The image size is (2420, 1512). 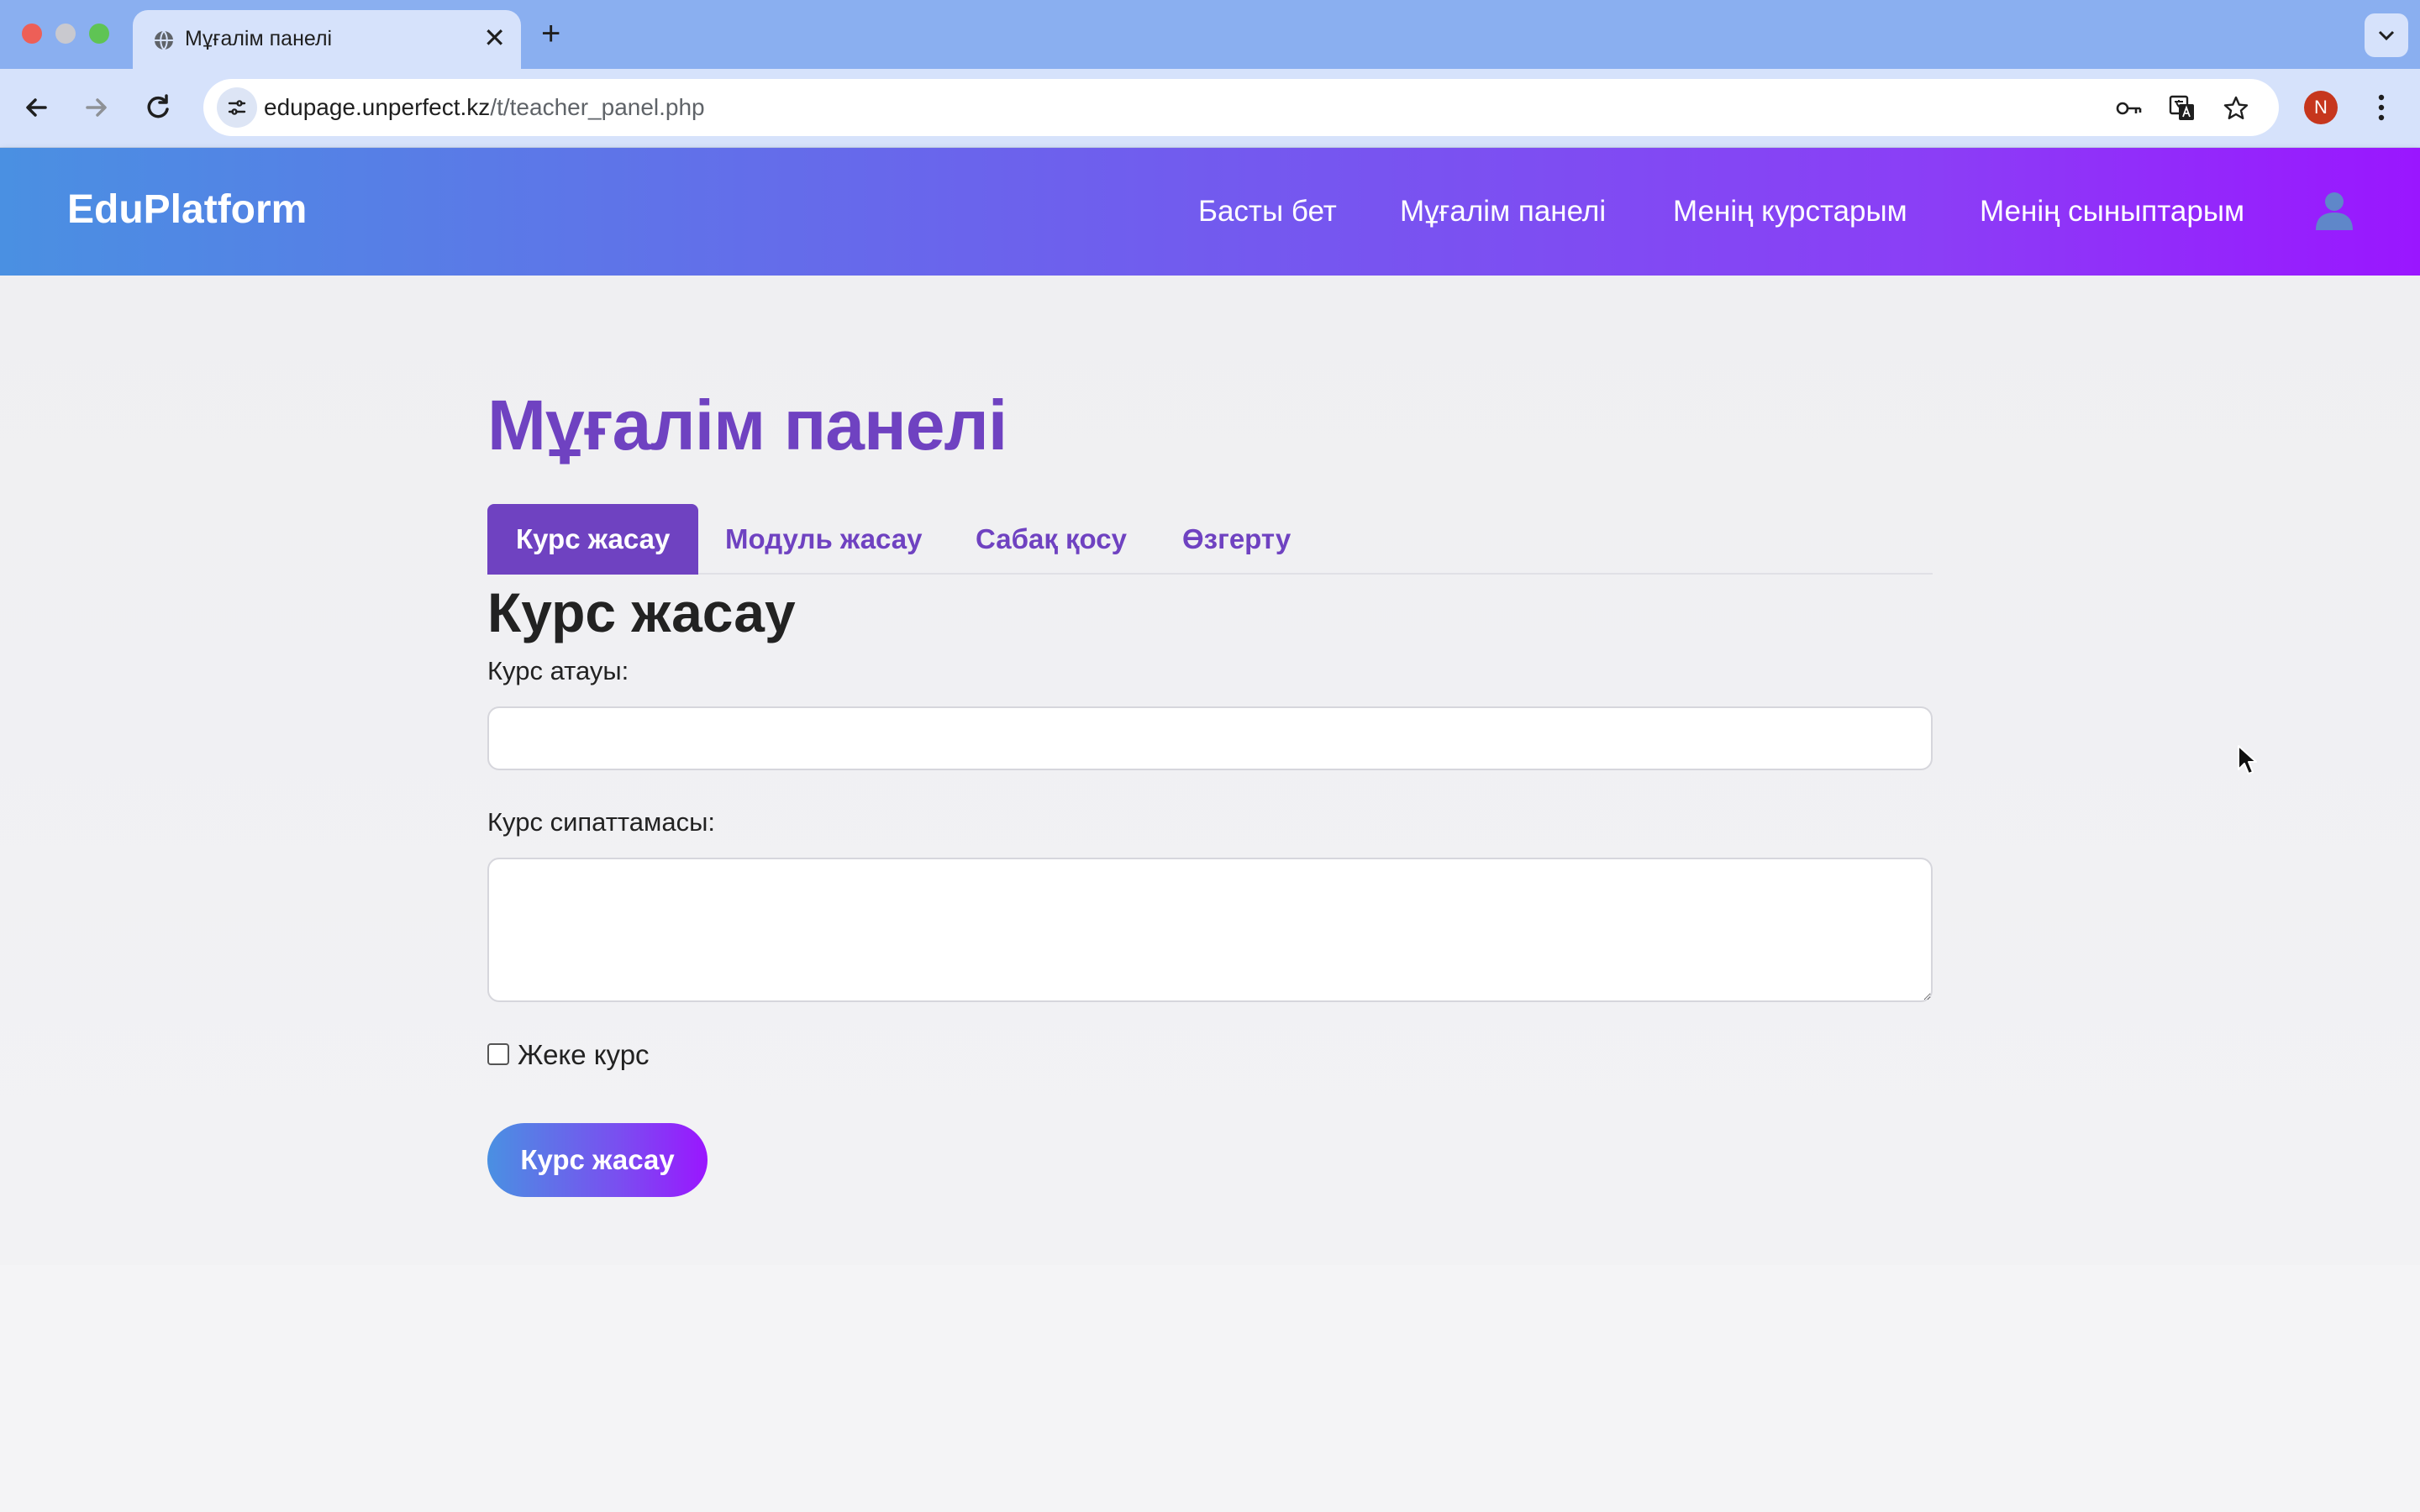 I want to click on page-title: Мұғалім панелі, so click(x=747, y=425).